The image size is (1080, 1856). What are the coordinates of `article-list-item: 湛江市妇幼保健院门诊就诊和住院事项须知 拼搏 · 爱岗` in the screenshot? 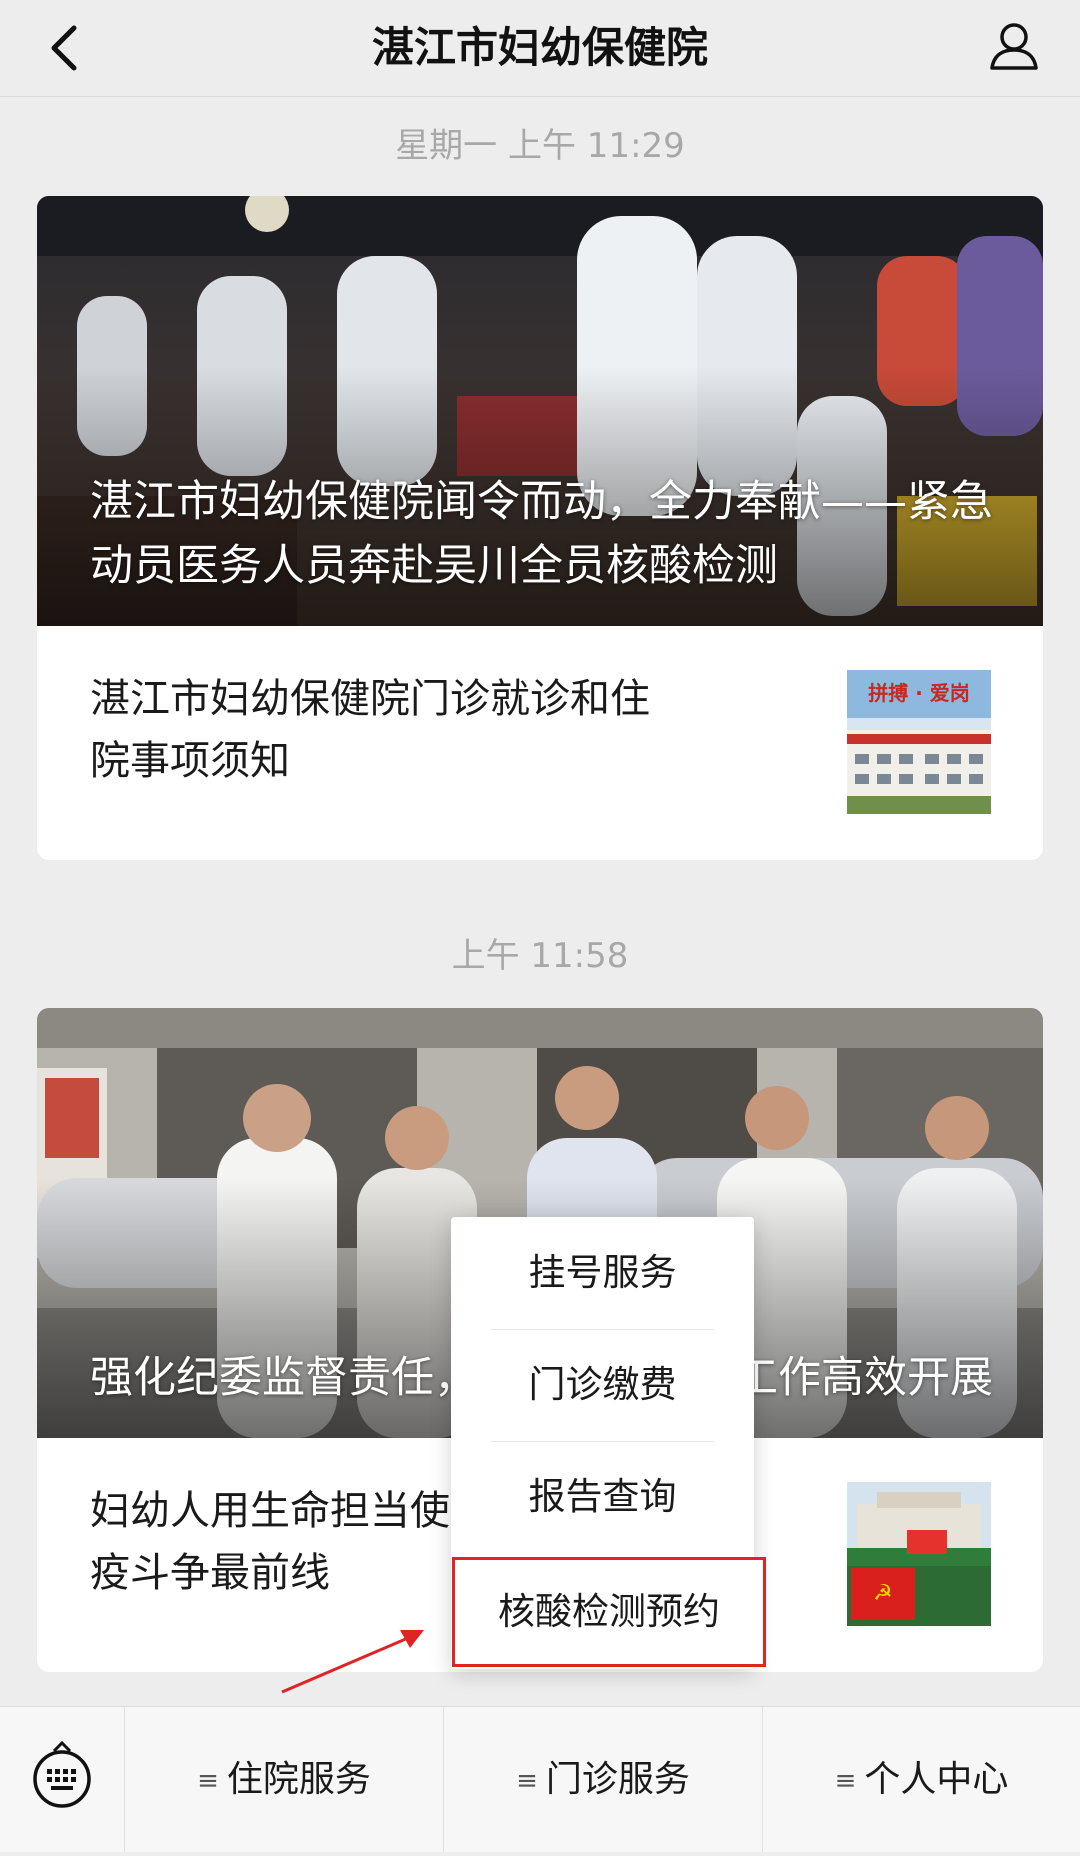 It's located at (540, 743).